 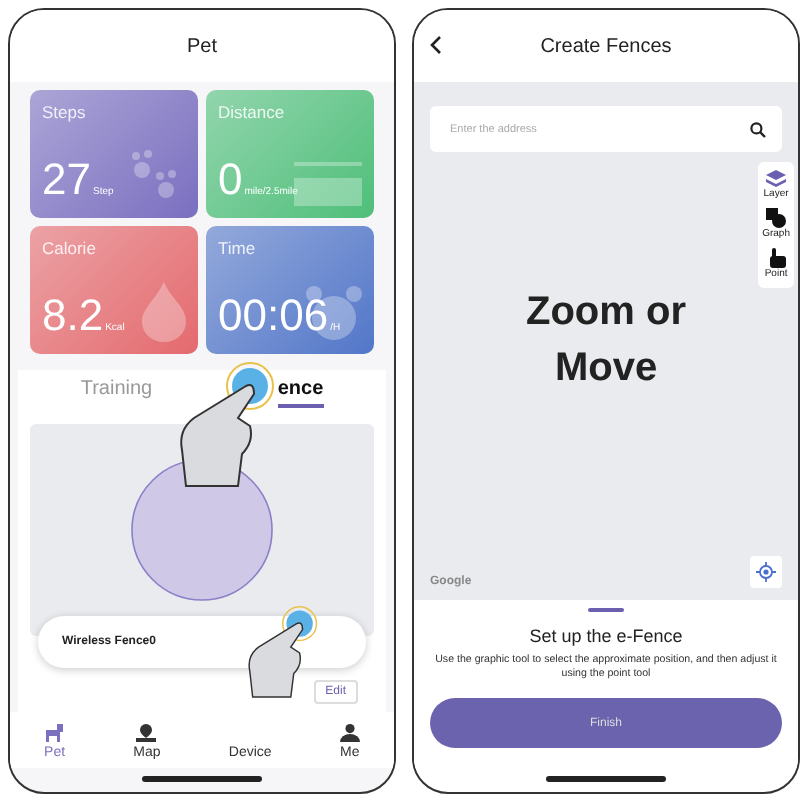 What do you see at coordinates (65, 112) in the screenshot?
I see `stat-label: Steps` at bounding box center [65, 112].